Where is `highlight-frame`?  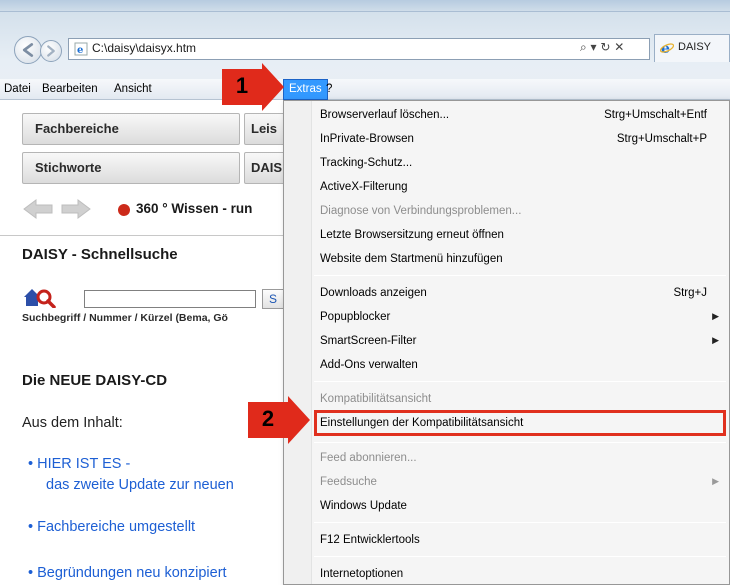 highlight-frame is located at coordinates (520, 423).